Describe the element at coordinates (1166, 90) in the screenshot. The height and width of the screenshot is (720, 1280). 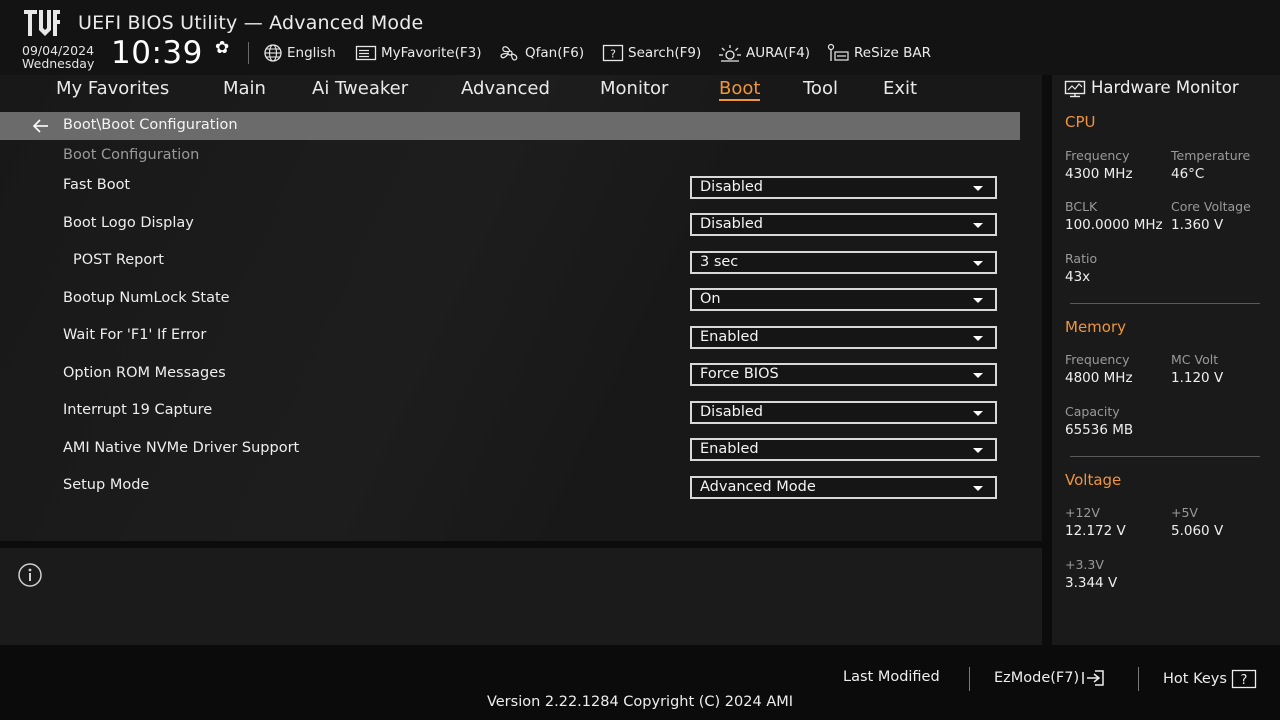
I see `hardware-monitor-header: Hardware Monitor` at that location.